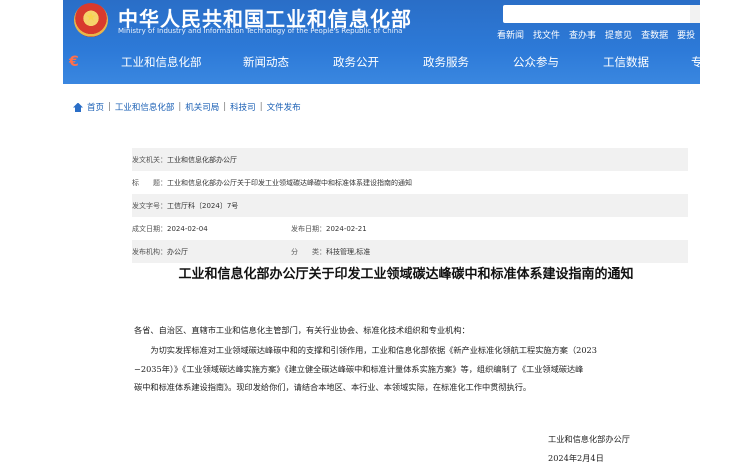 The image size is (750, 468). Describe the element at coordinates (695, 14) in the screenshot. I see `search-button` at that location.